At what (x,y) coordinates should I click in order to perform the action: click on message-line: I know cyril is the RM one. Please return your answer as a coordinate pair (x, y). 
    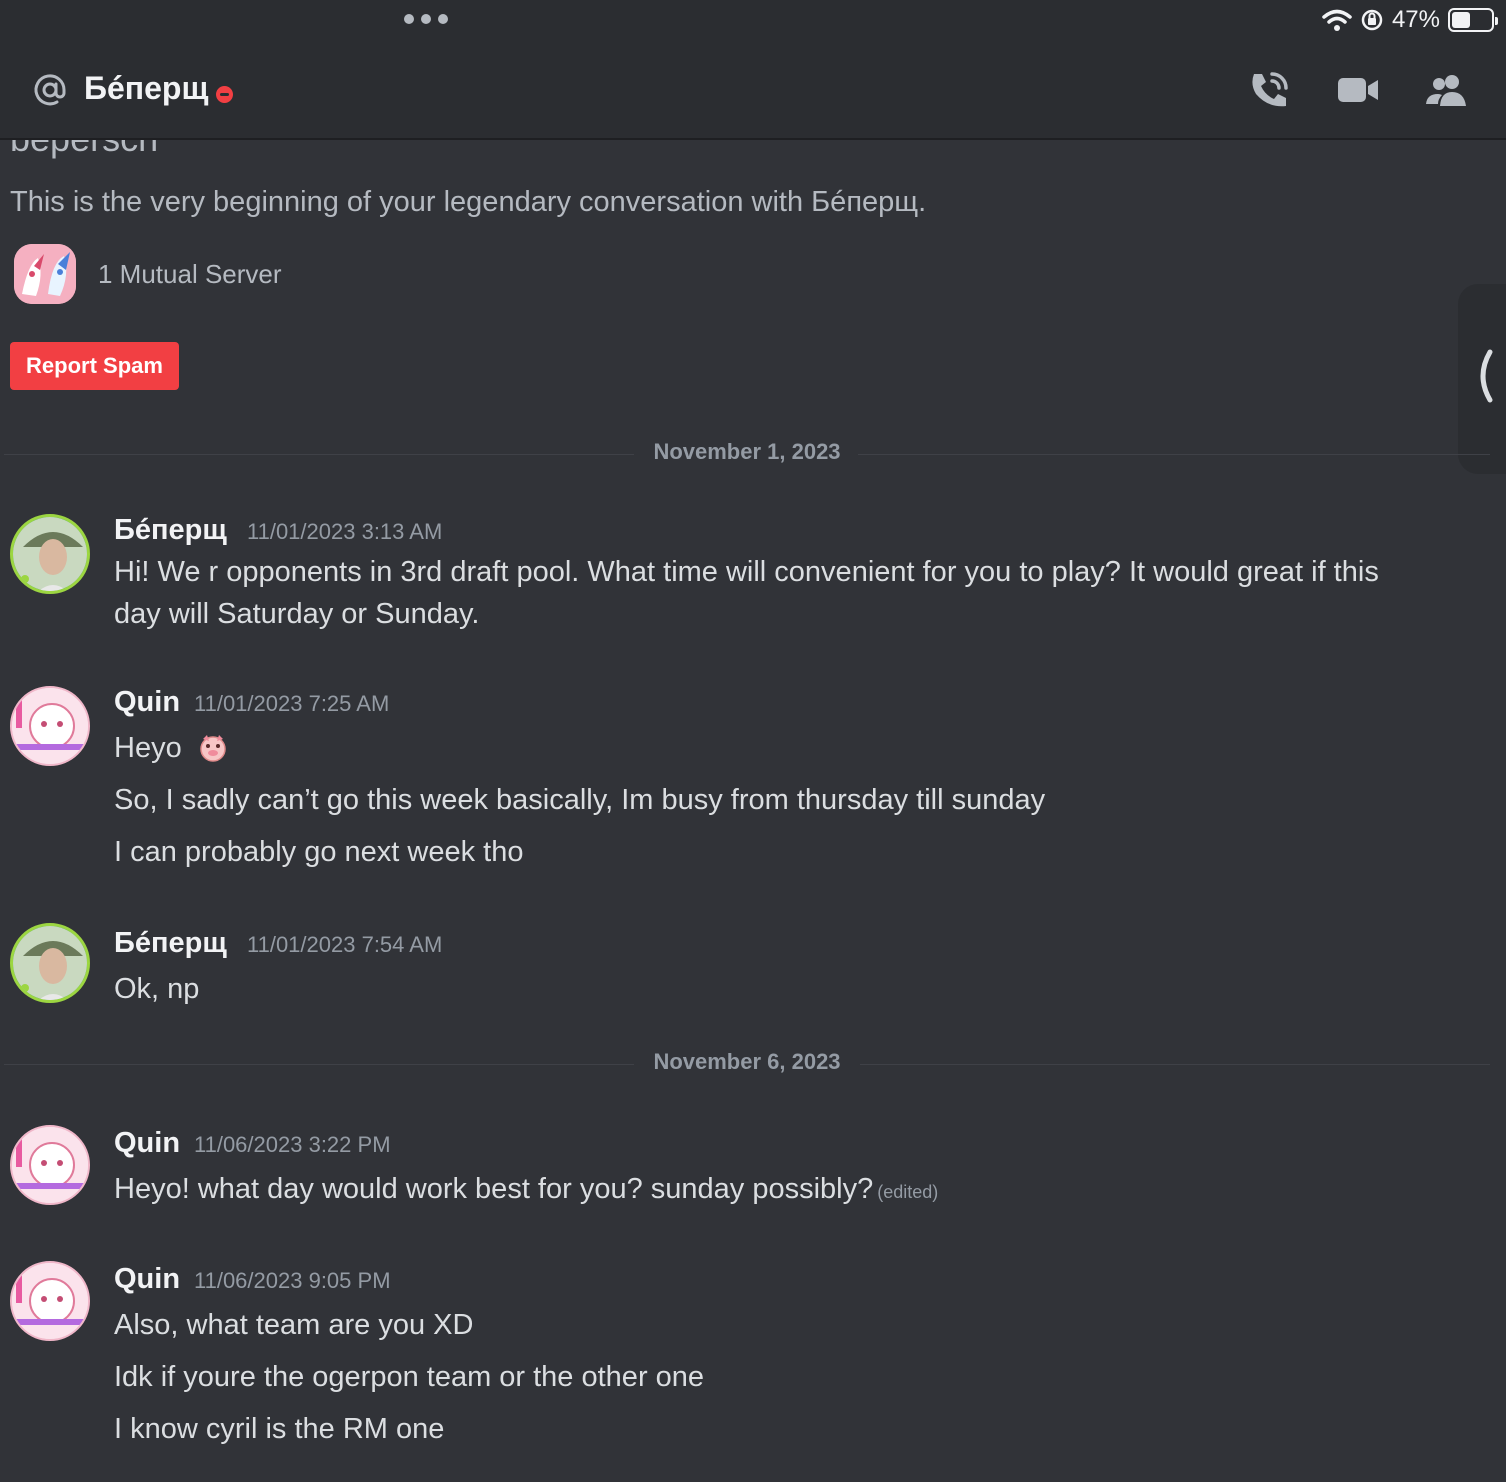
    Looking at the image, I should click on (279, 1429).